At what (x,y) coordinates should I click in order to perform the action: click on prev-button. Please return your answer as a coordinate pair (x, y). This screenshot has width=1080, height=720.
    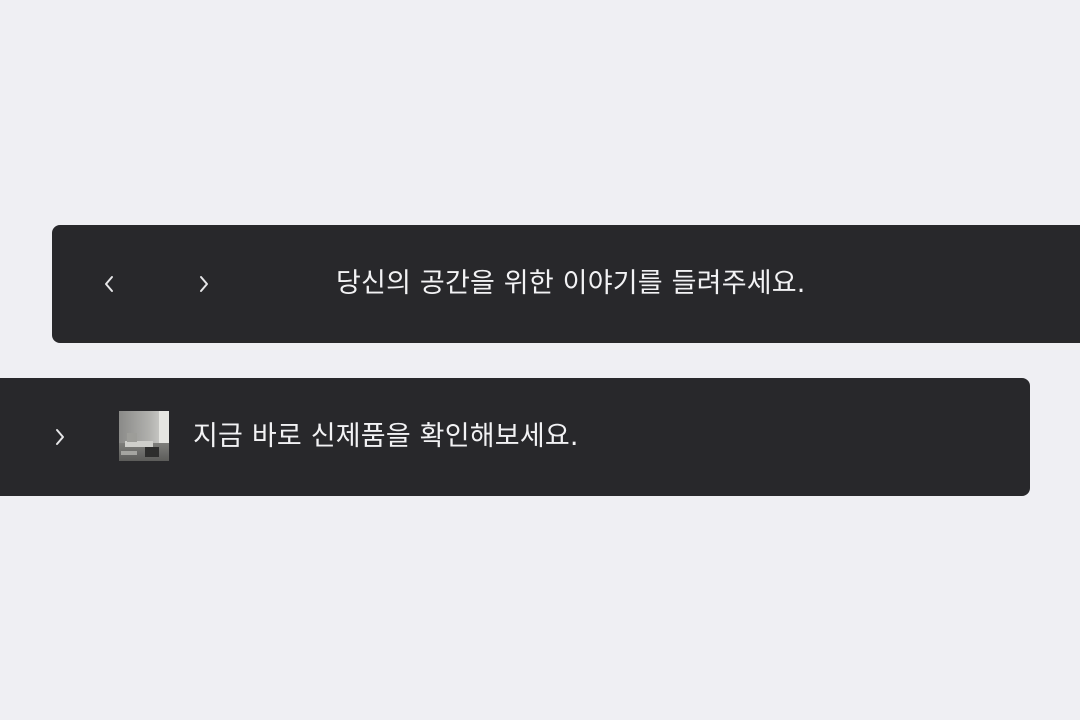
    Looking at the image, I should click on (109, 284).